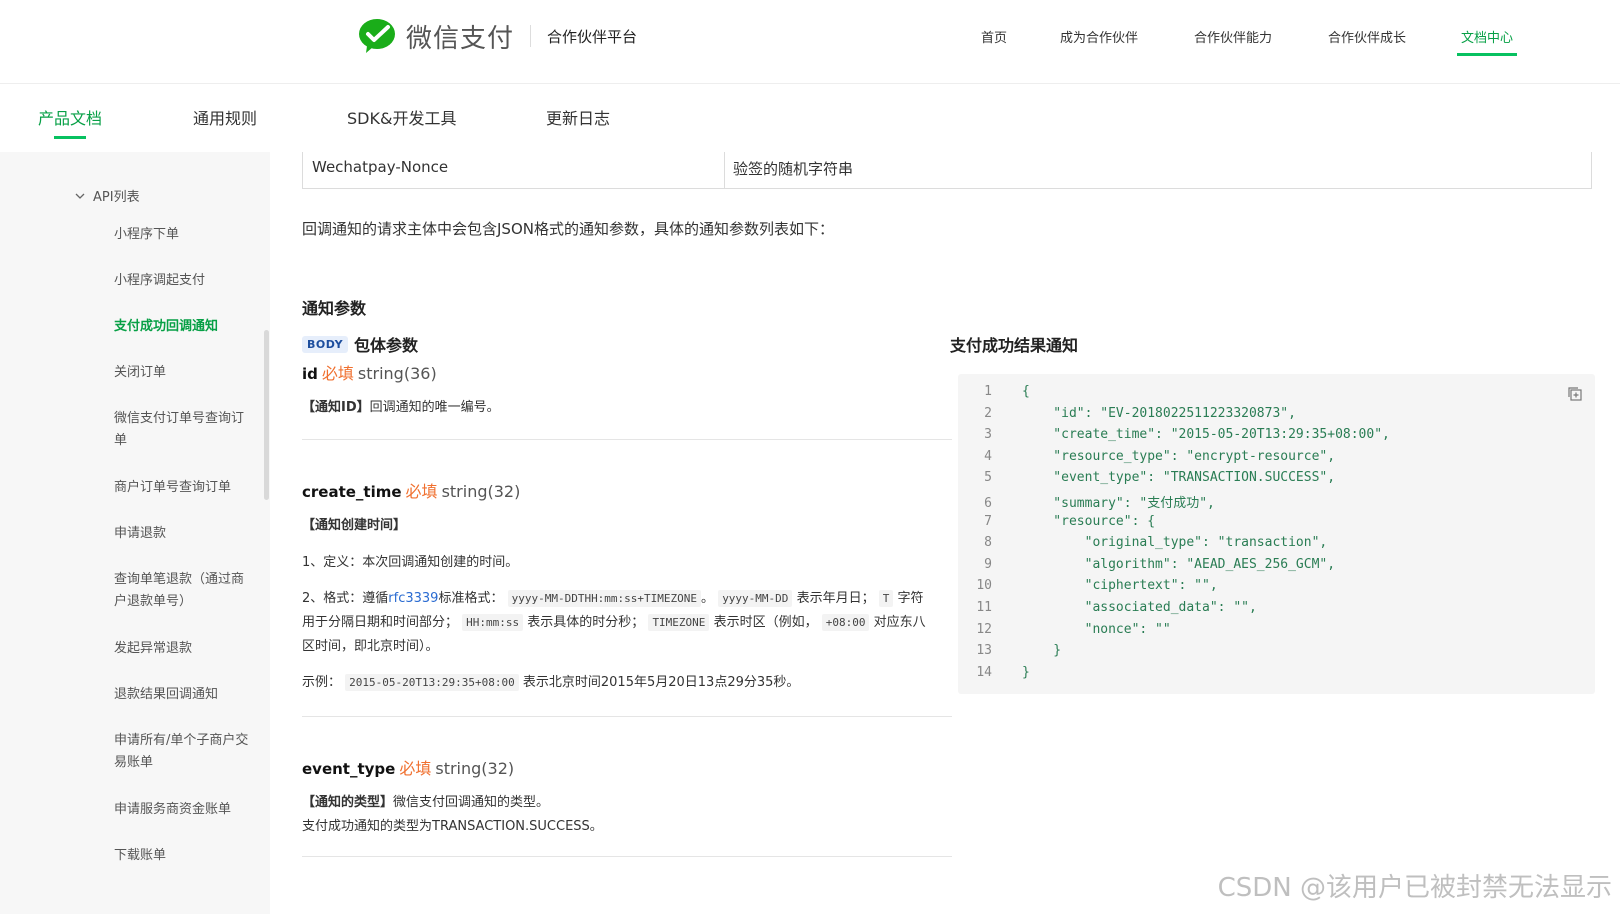 This screenshot has width=1620, height=914. What do you see at coordinates (627, 372) in the screenshot?
I see `param-id-header: id 必填 string(36)` at bounding box center [627, 372].